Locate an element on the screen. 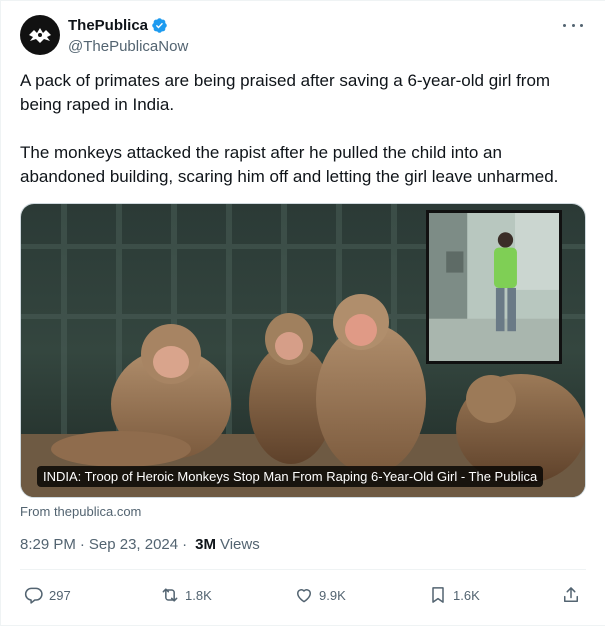  author-name-row: ThePublica is located at coordinates (118, 25).